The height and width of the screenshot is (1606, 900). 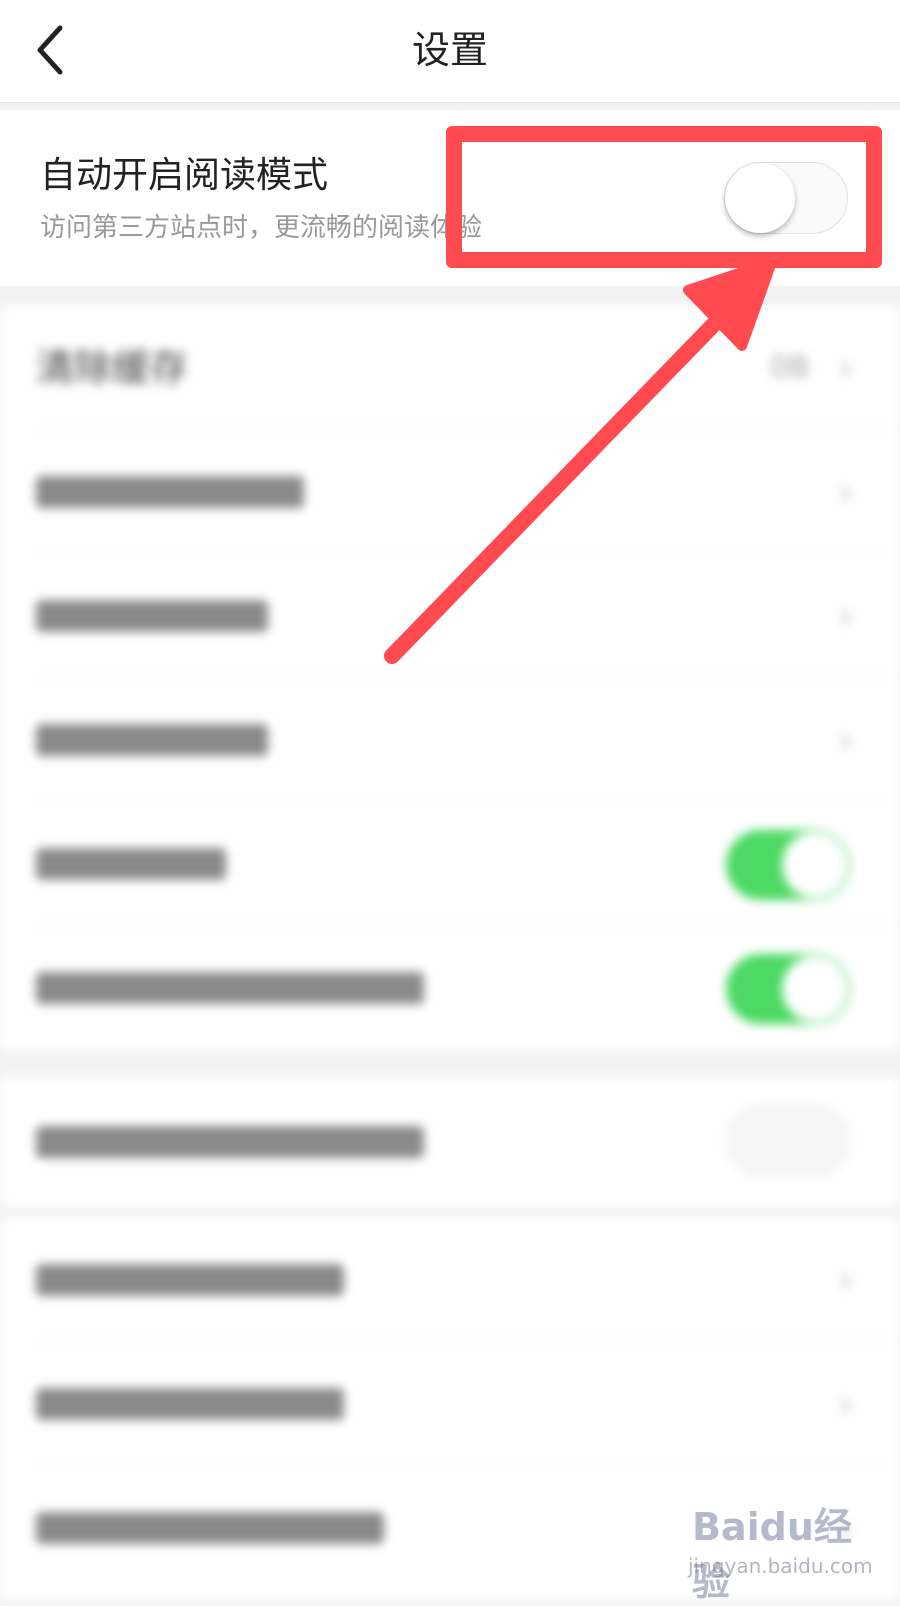 I want to click on watermark-url: jingyan.baidu.com, so click(x=780, y=1566).